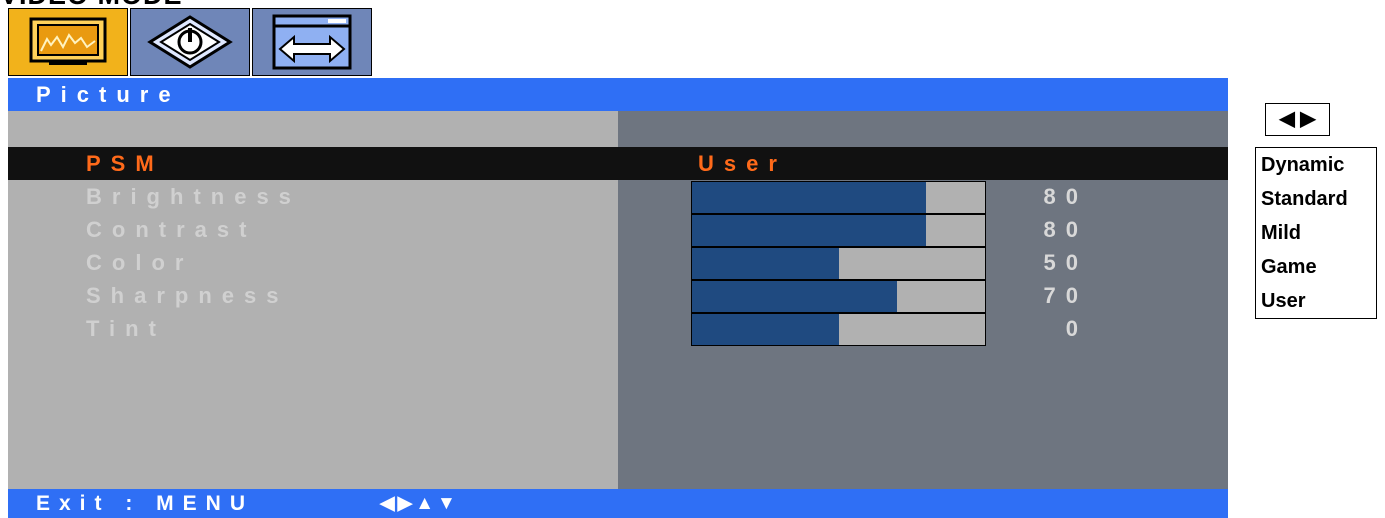 The height and width of the screenshot is (518, 1385). Describe the element at coordinates (125, 163) in the screenshot. I see `psm-label: PSM` at that location.